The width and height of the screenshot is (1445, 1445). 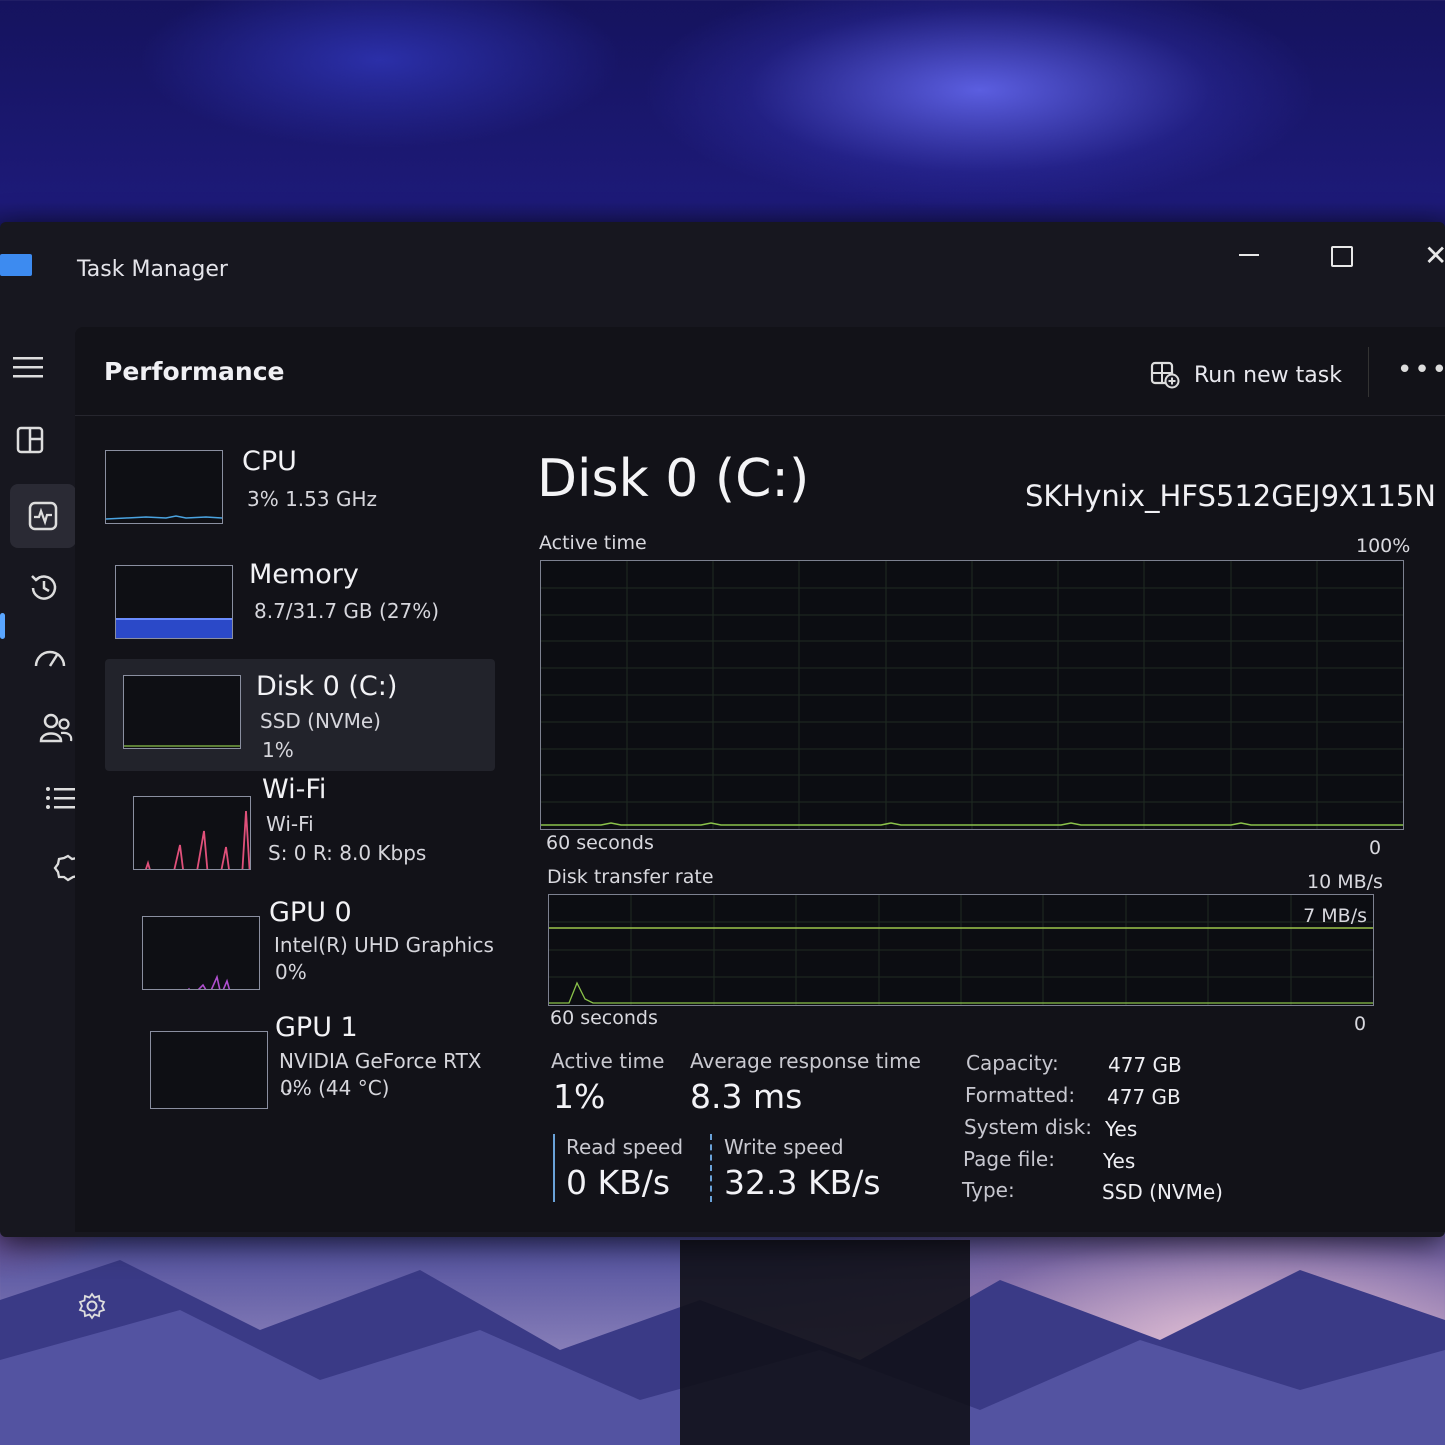 I want to click on wallpaper-mountains, so click(x=722, y=1342).